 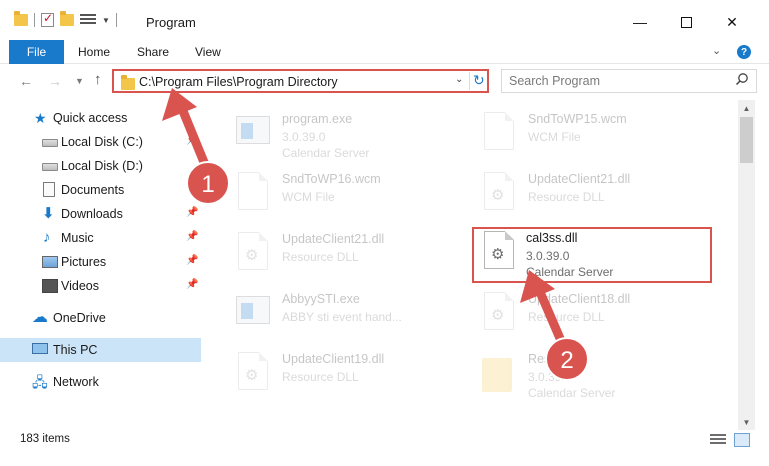 I want to click on file-name: AbbyySTI.exe, so click(x=321, y=299).